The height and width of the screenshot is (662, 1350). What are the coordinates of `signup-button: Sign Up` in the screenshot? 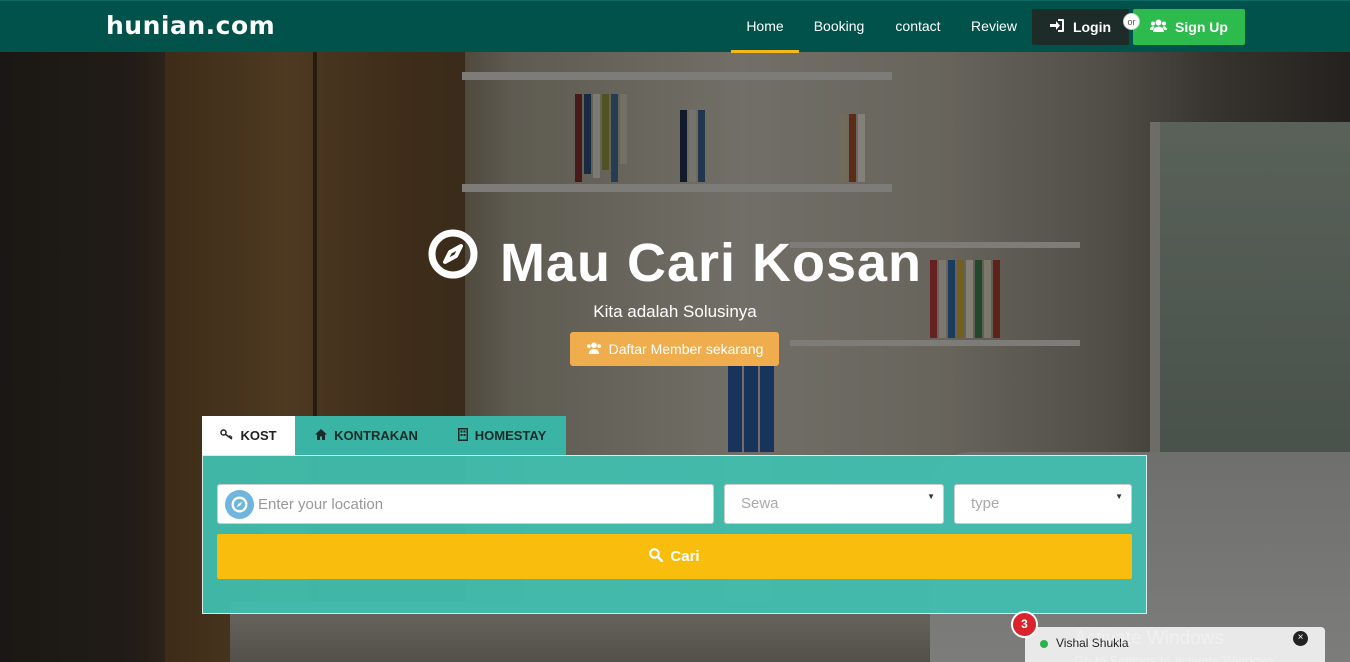 It's located at (1189, 27).